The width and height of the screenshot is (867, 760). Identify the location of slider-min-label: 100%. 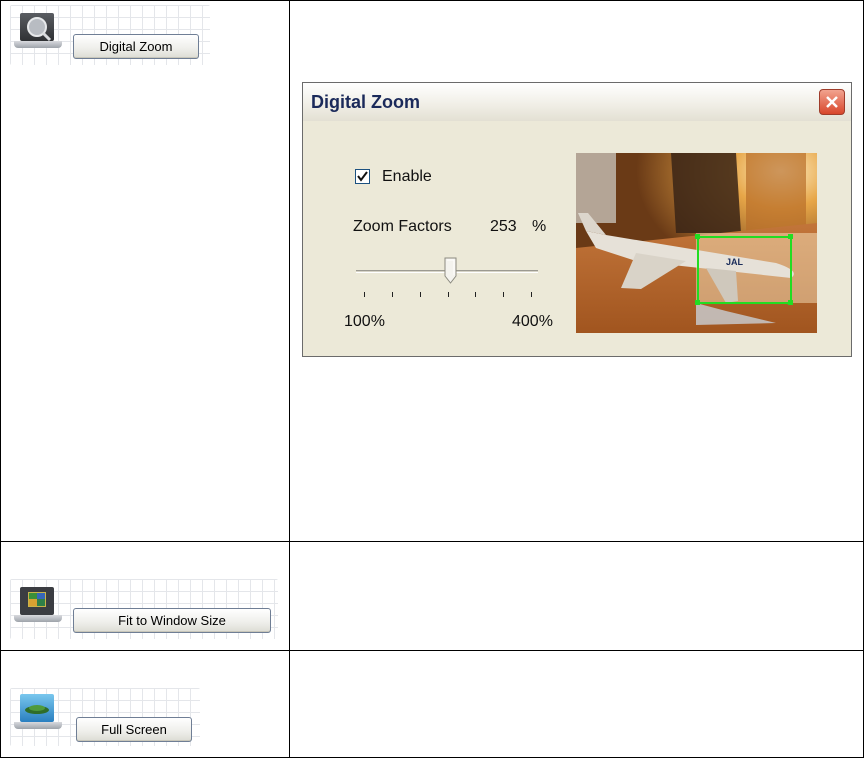
(364, 321).